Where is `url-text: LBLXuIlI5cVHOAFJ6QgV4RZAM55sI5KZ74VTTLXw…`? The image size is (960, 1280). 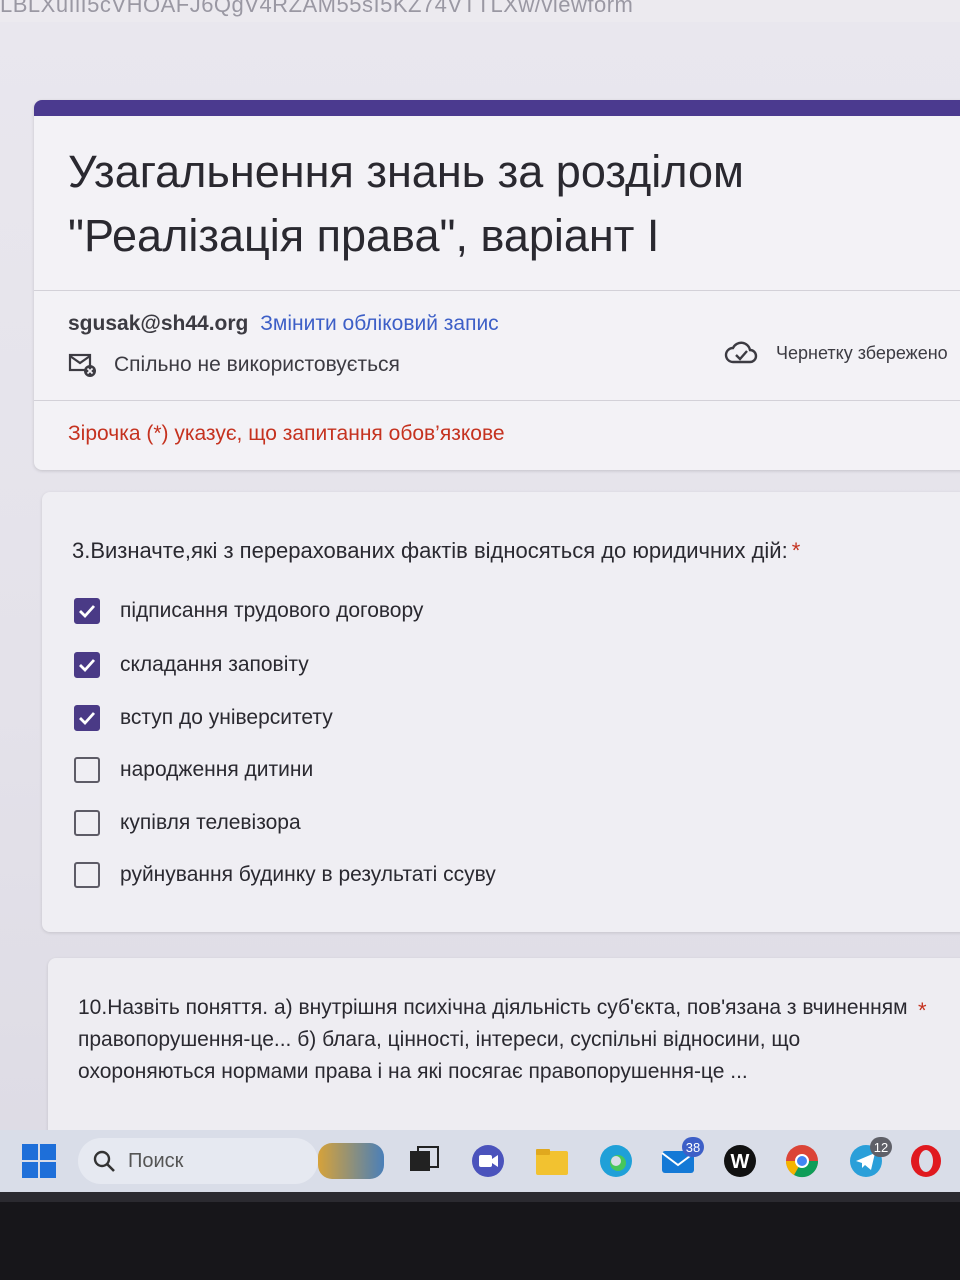
url-text: LBLXuIlI5cVHOAFJ6QgV4RZAM55sI5KZ74VTTLXw… is located at coordinates (317, 8).